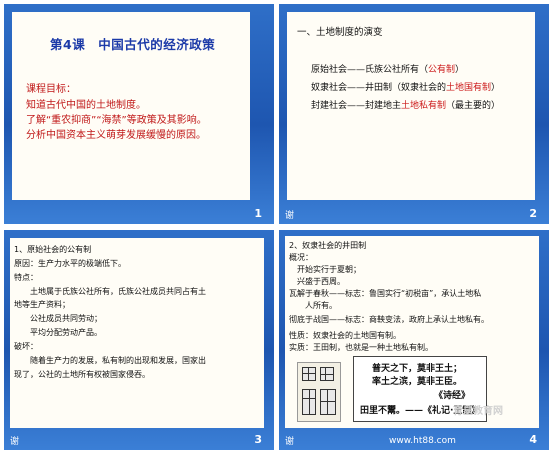 The image size is (550, 450). What do you see at coordinates (110, 291) in the screenshot?
I see `text-line: 土地属于氏族公社所有，氏族公社成员共同占有土` at bounding box center [110, 291].